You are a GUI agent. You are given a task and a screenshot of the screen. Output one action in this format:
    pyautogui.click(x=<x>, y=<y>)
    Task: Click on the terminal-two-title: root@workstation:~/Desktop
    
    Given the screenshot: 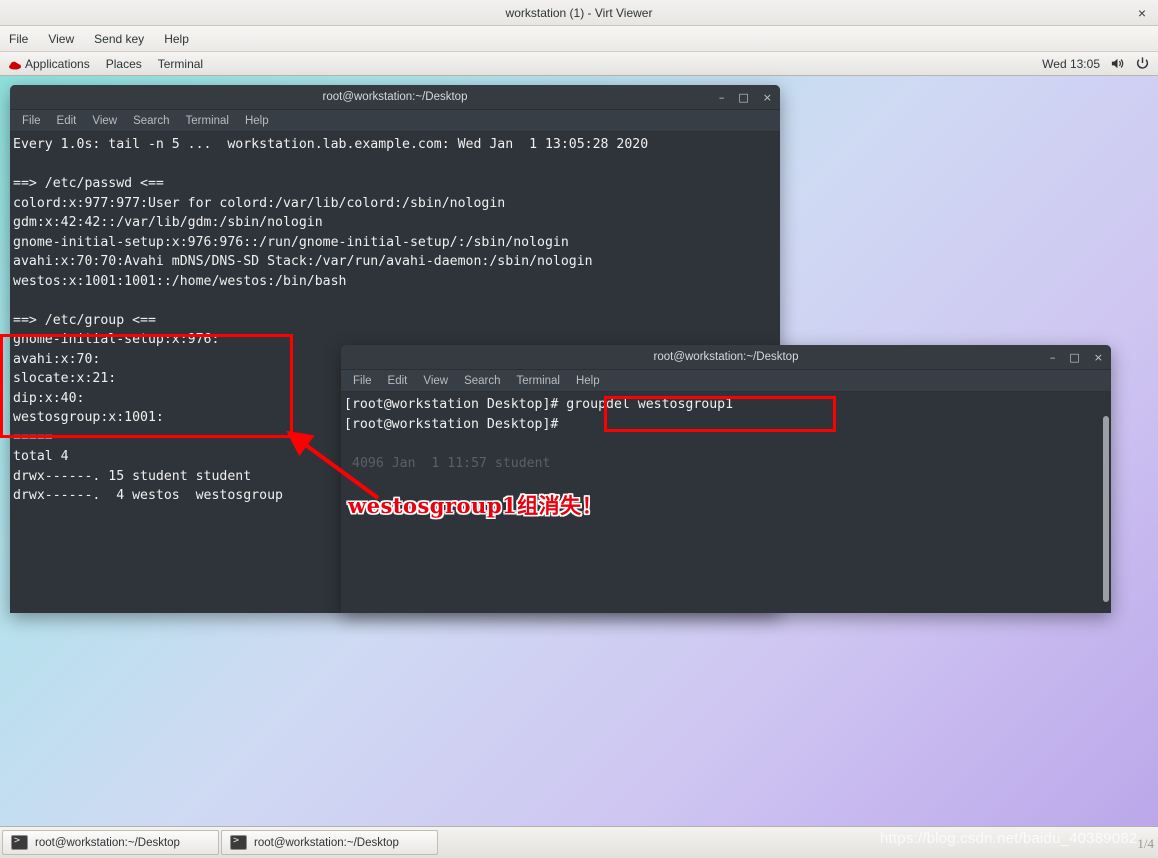 What is the action you would take?
    pyautogui.click(x=726, y=357)
    